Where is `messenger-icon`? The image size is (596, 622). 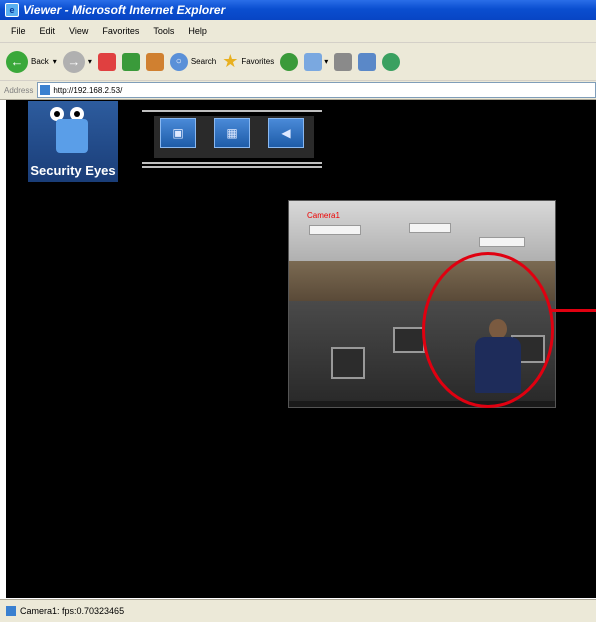
messenger-icon is located at coordinates (391, 61).